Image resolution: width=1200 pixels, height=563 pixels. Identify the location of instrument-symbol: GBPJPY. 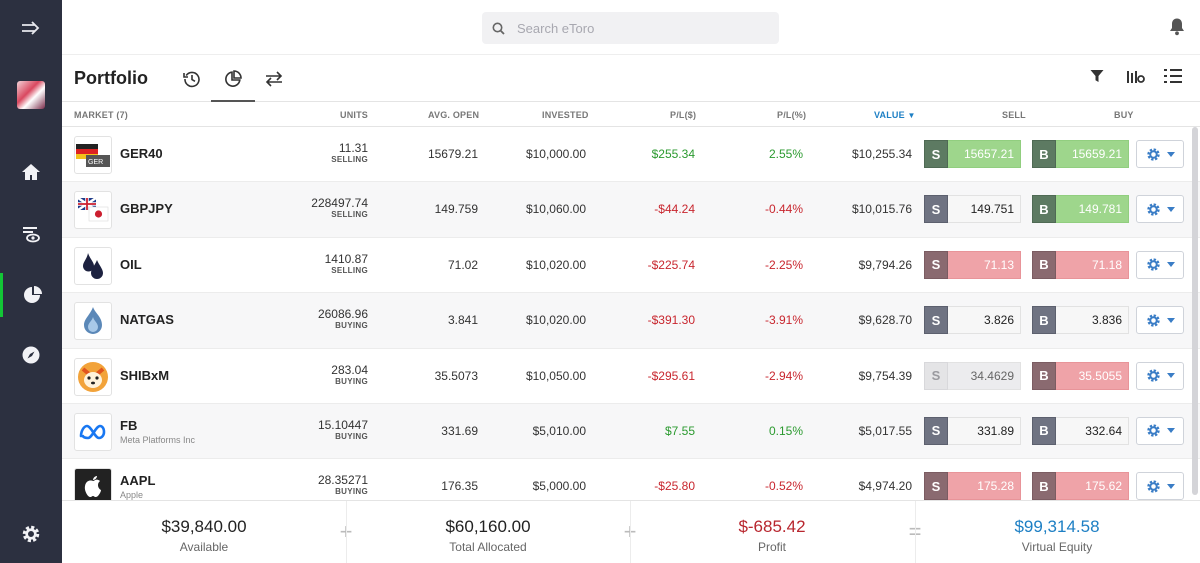
(146, 208).